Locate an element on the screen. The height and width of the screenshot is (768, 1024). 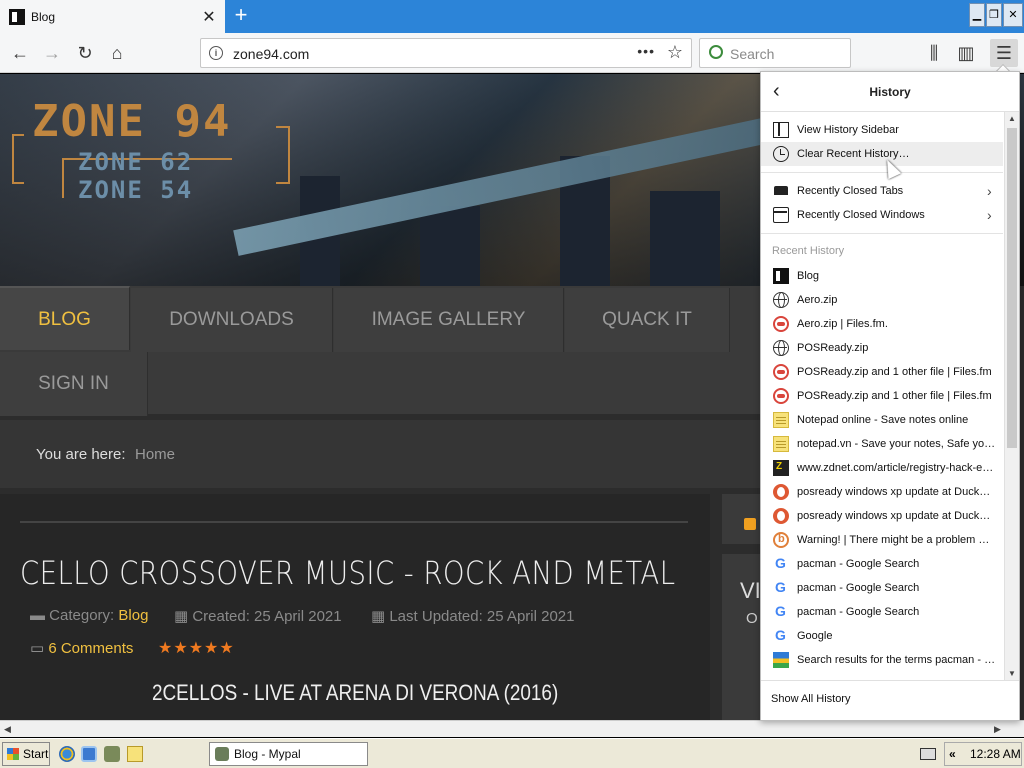
breadcrumb-home: Home is located at coordinates (155, 454).